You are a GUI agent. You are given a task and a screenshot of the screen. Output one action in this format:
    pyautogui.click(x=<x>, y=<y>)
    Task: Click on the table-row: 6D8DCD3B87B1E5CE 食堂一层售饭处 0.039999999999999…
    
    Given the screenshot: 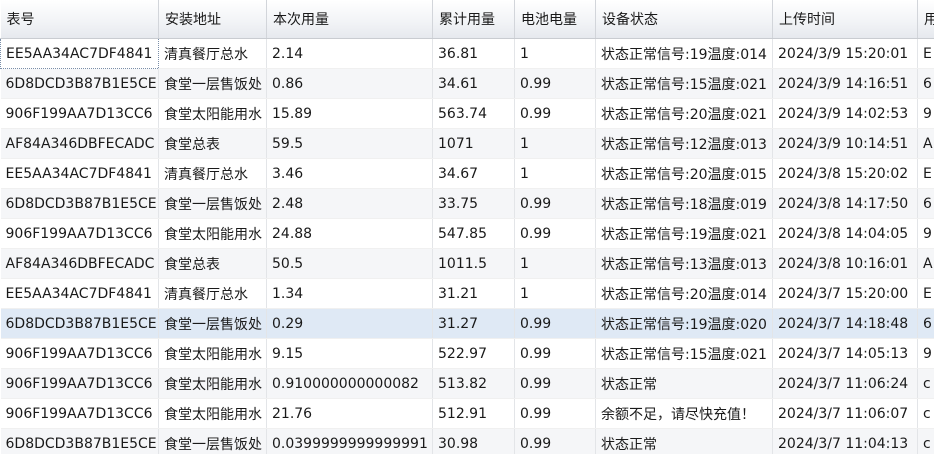 What is the action you would take?
    pyautogui.click(x=467, y=441)
    